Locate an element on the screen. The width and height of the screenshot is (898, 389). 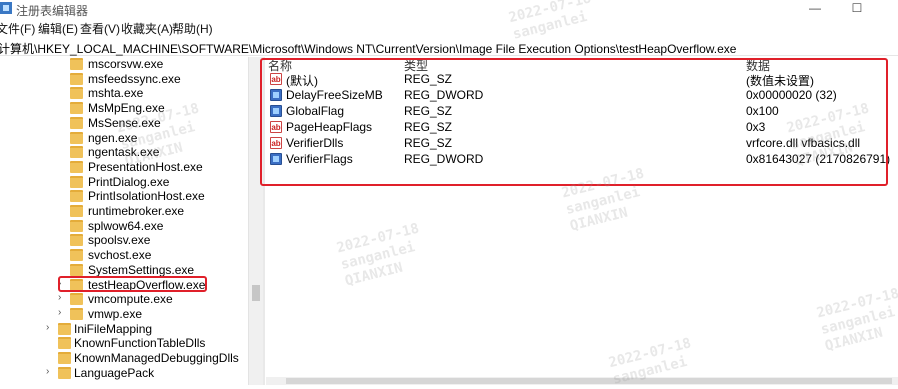
minimize-button: — is located at coordinates (815, 8).